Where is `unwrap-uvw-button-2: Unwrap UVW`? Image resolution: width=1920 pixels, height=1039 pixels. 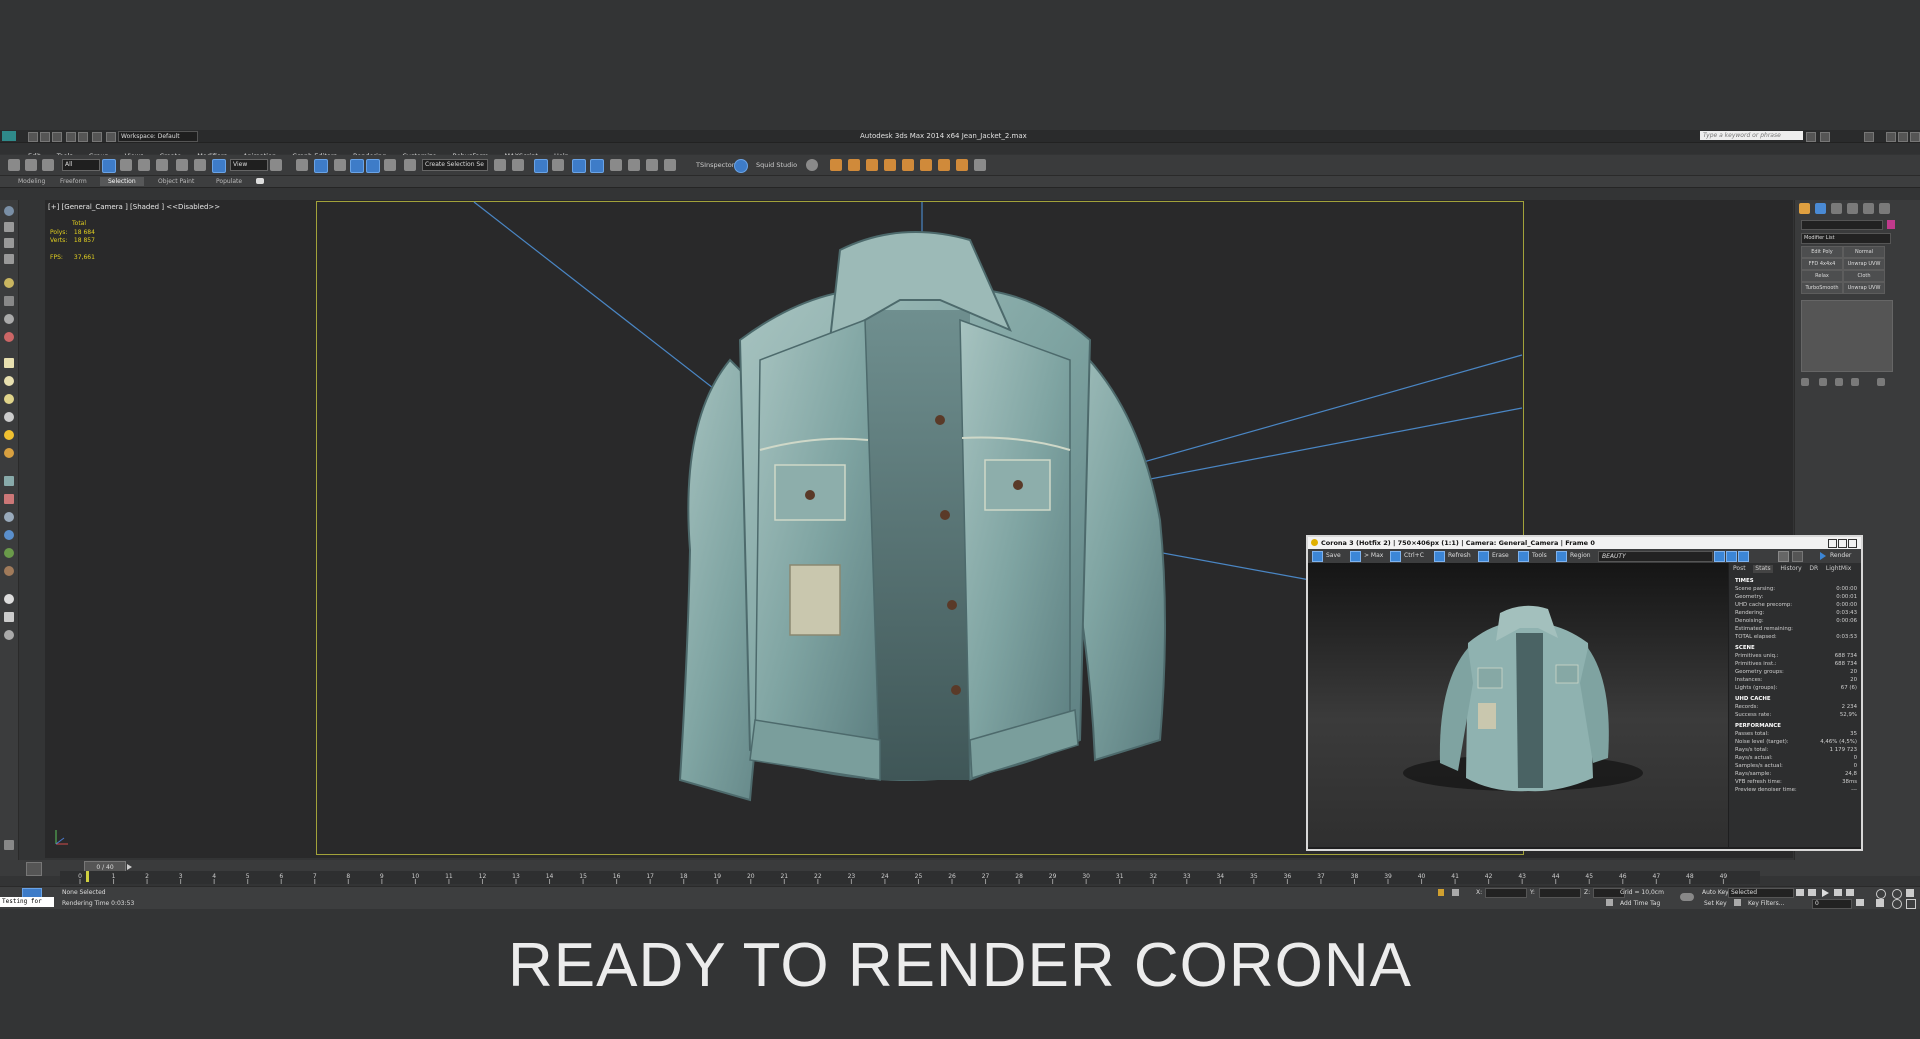 unwrap-uvw-button-2: Unwrap UVW is located at coordinates (1864, 288).